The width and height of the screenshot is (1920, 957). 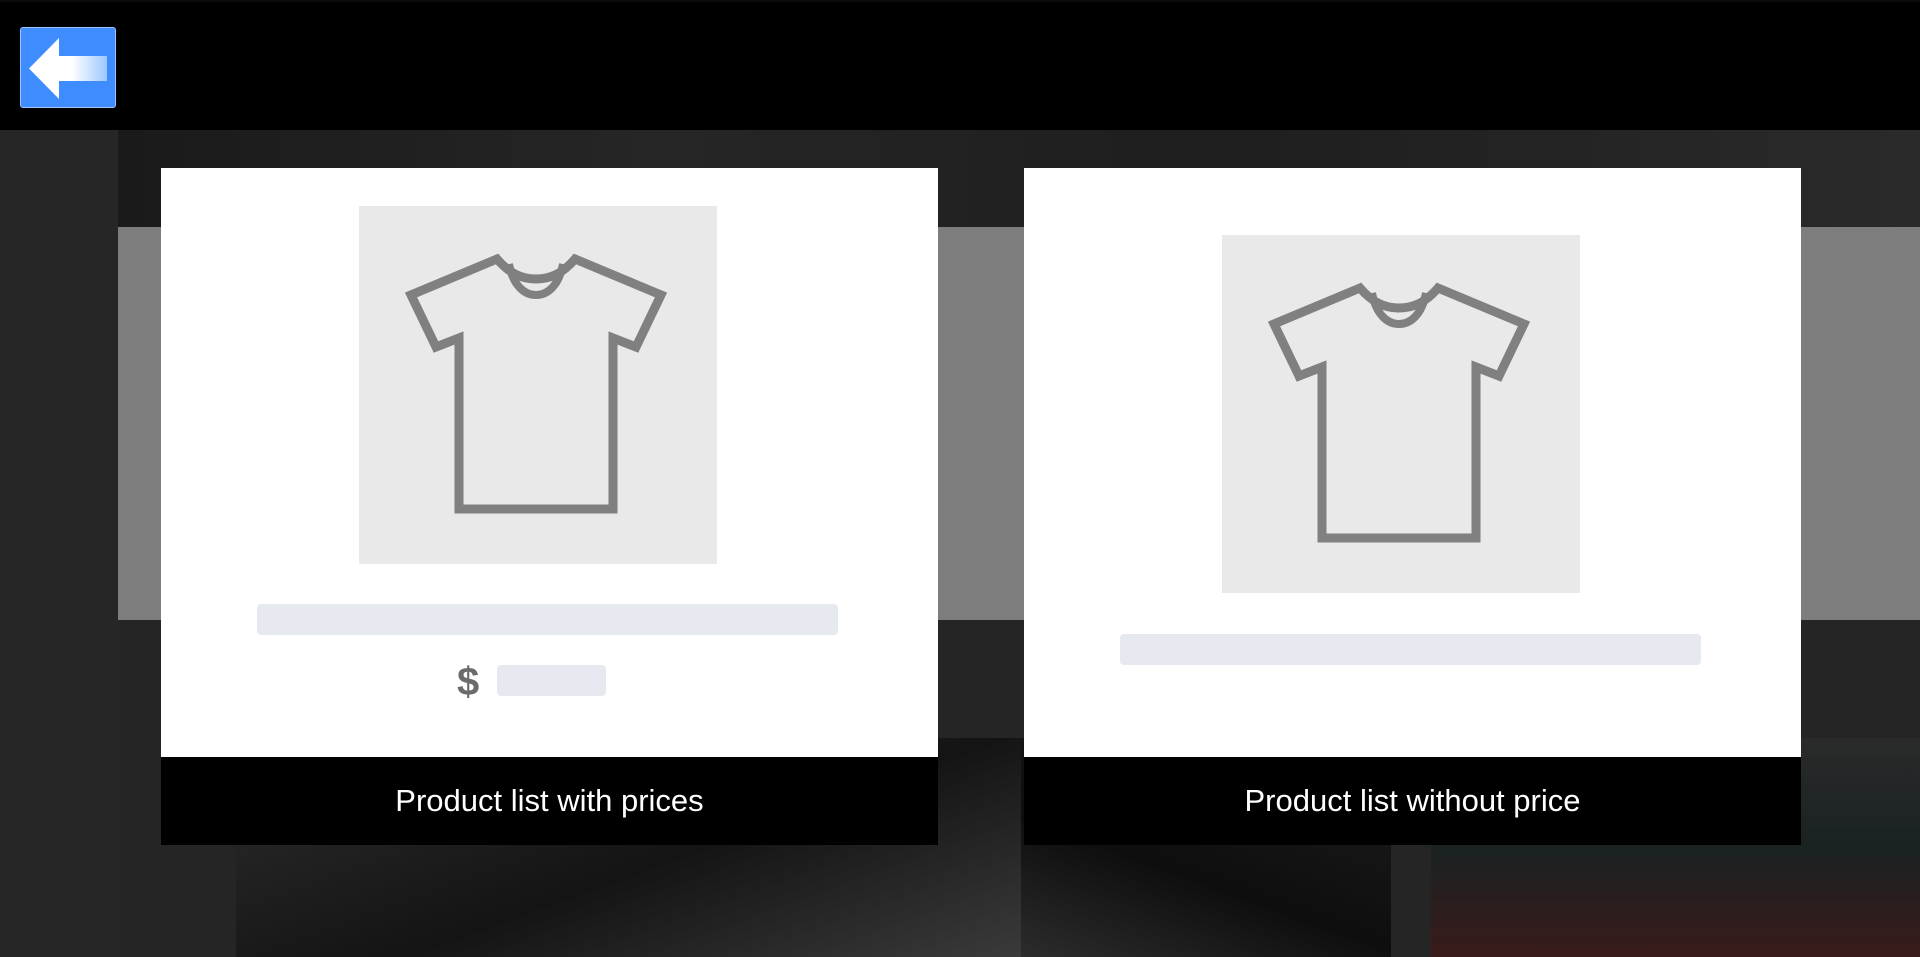 I want to click on price-row: $, so click(x=557, y=682).